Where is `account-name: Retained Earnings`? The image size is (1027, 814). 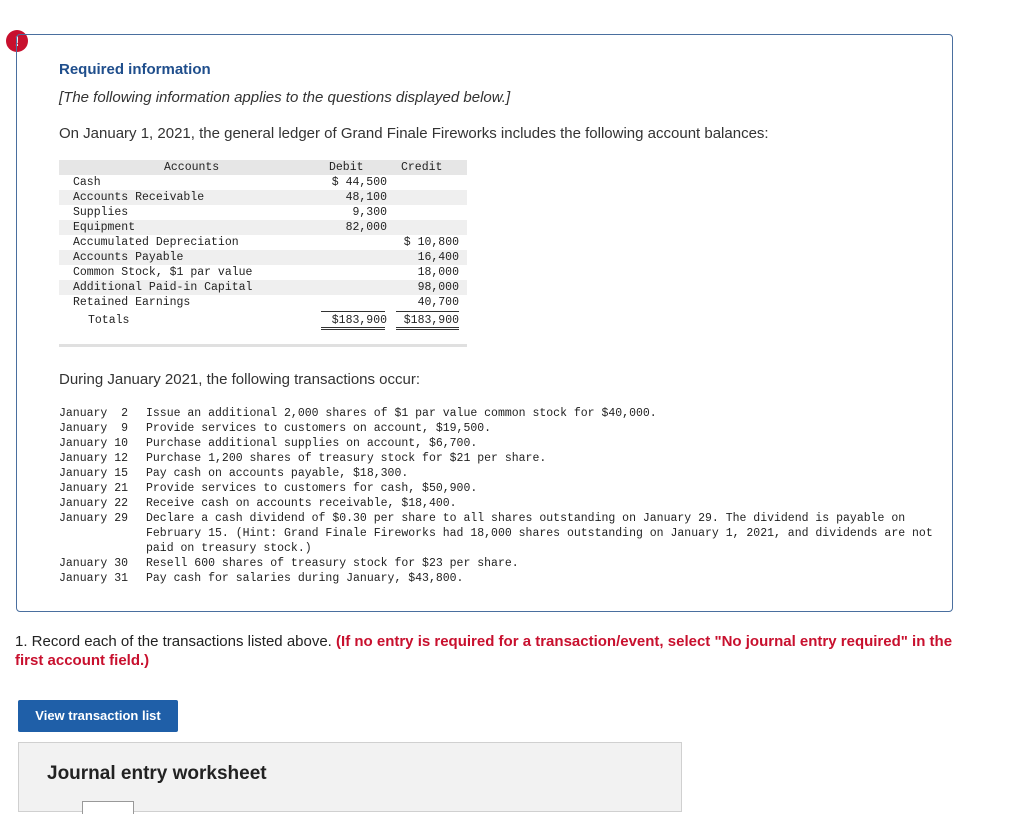 account-name: Retained Earnings is located at coordinates (132, 302).